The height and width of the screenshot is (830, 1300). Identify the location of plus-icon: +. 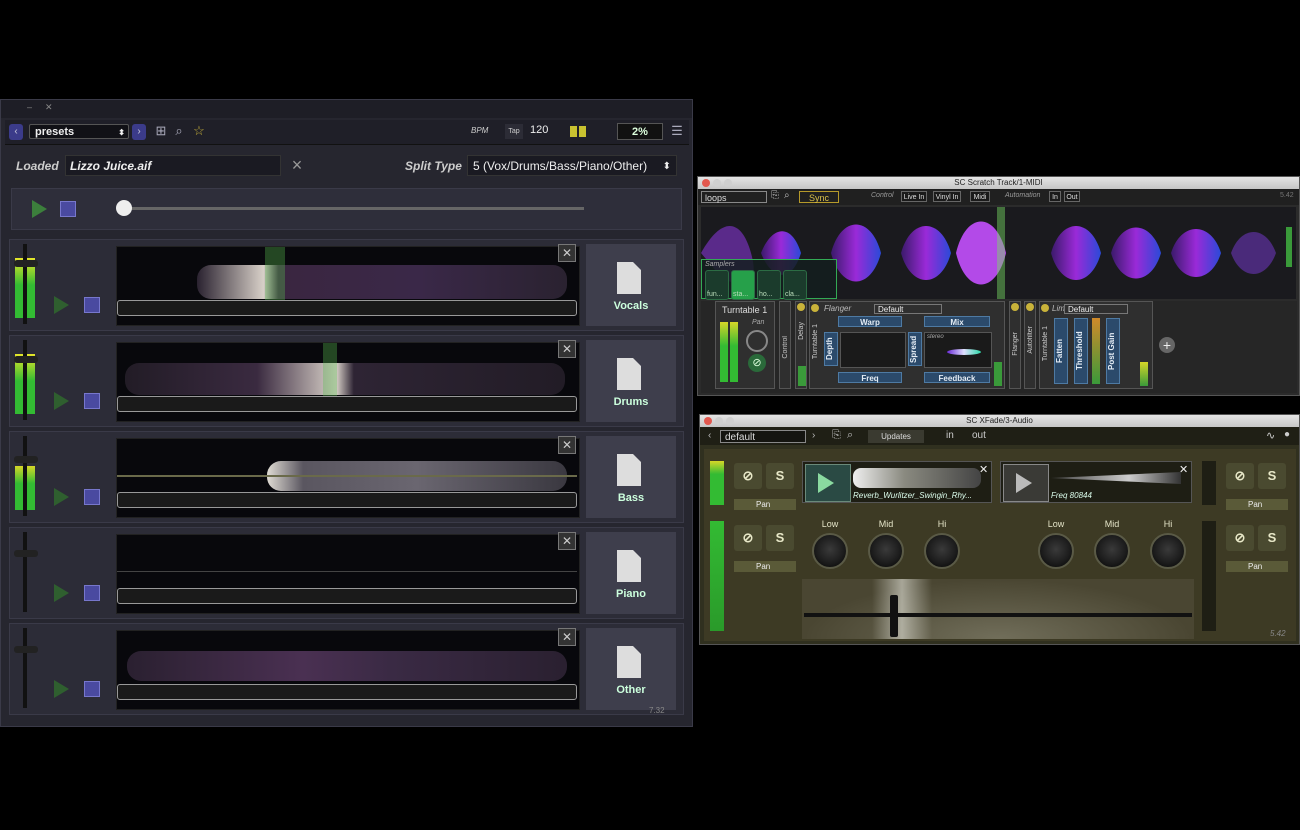
(1167, 345).